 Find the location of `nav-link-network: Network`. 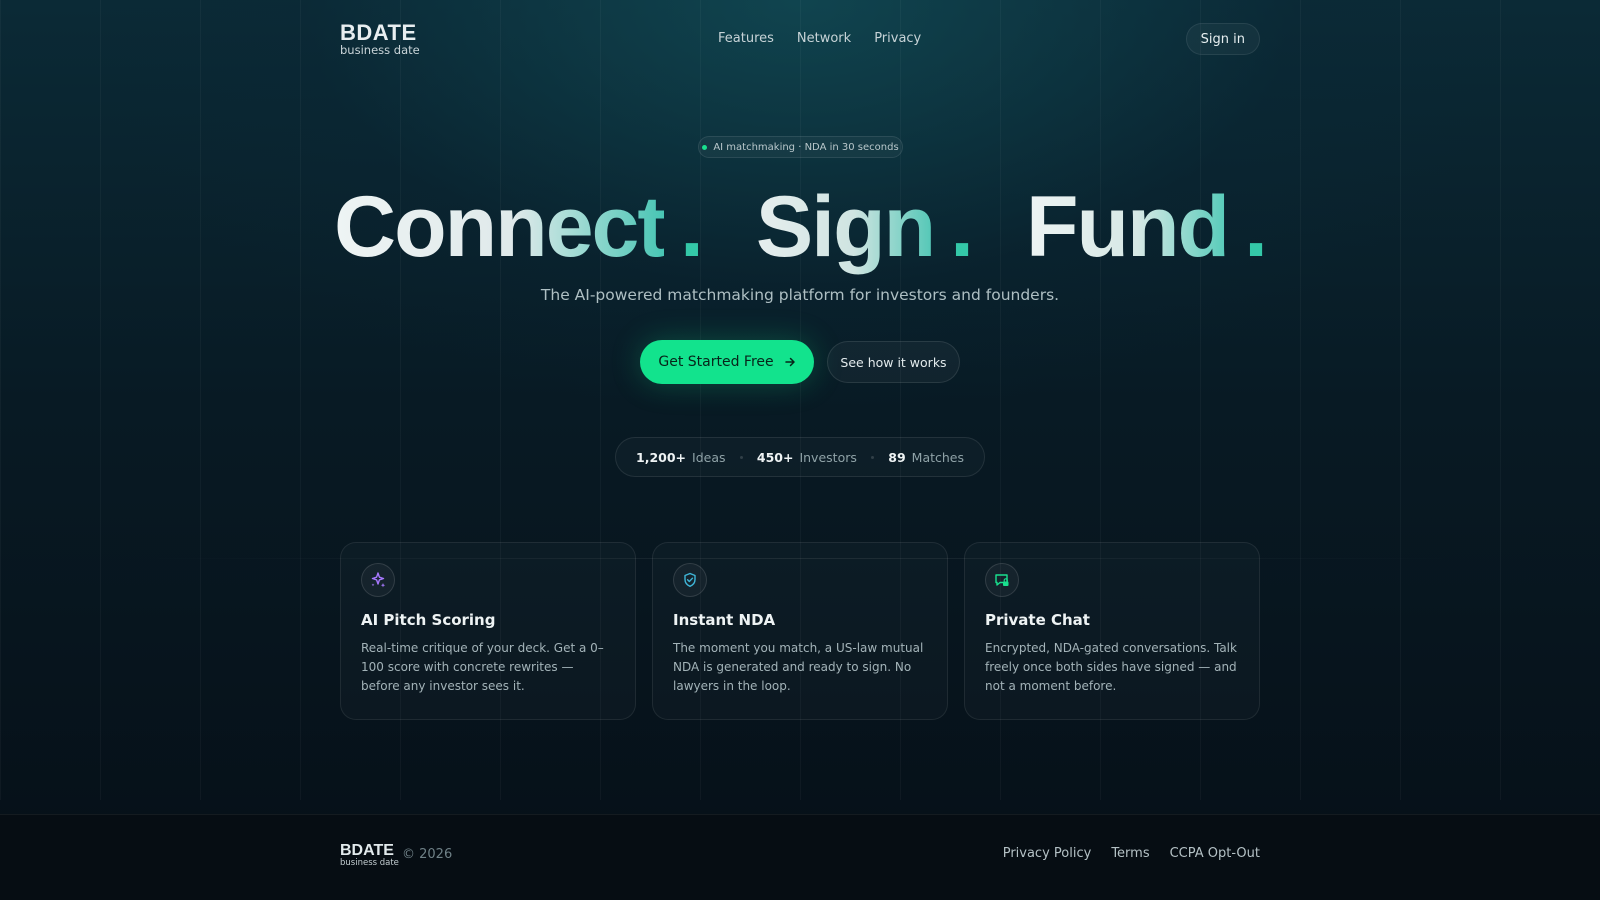

nav-link-network: Network is located at coordinates (824, 38).